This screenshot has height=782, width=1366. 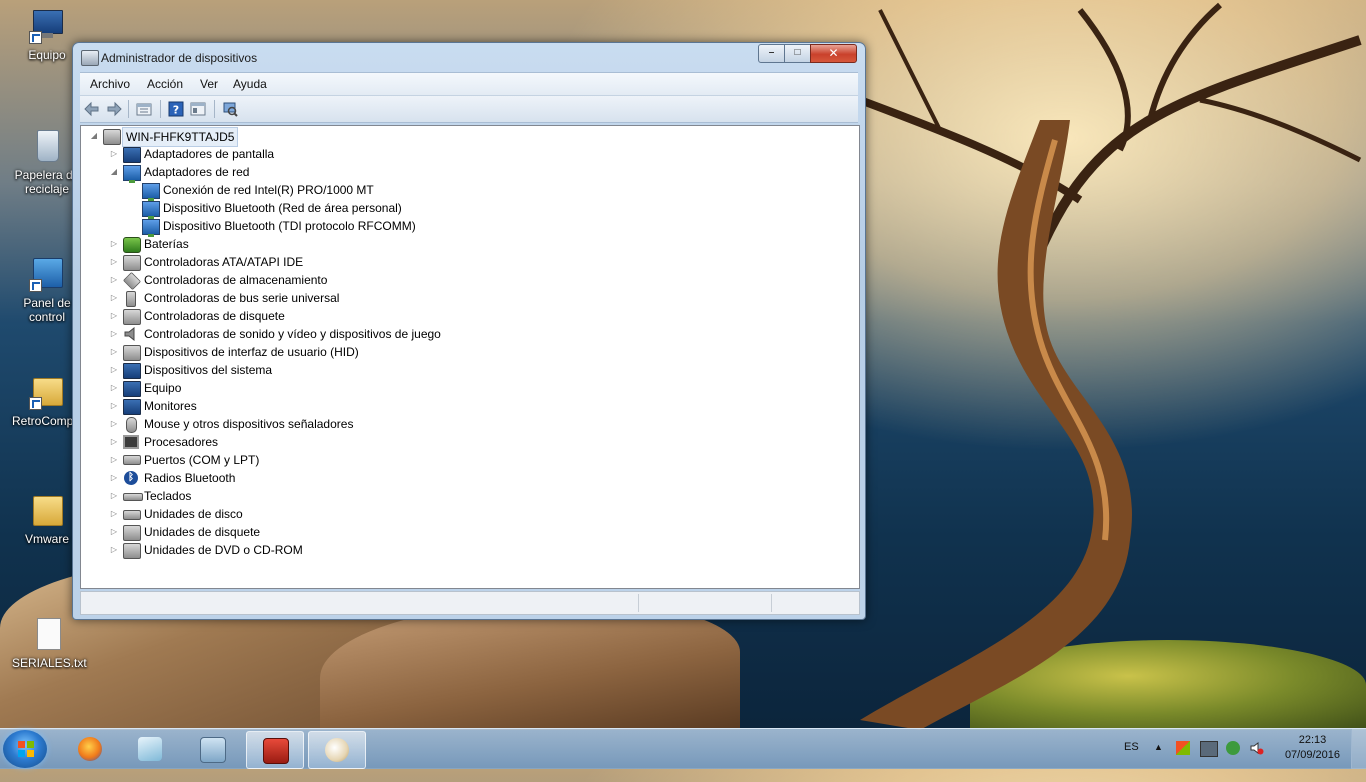 What do you see at coordinates (47, 274) in the screenshot?
I see `control-panel-icon` at bounding box center [47, 274].